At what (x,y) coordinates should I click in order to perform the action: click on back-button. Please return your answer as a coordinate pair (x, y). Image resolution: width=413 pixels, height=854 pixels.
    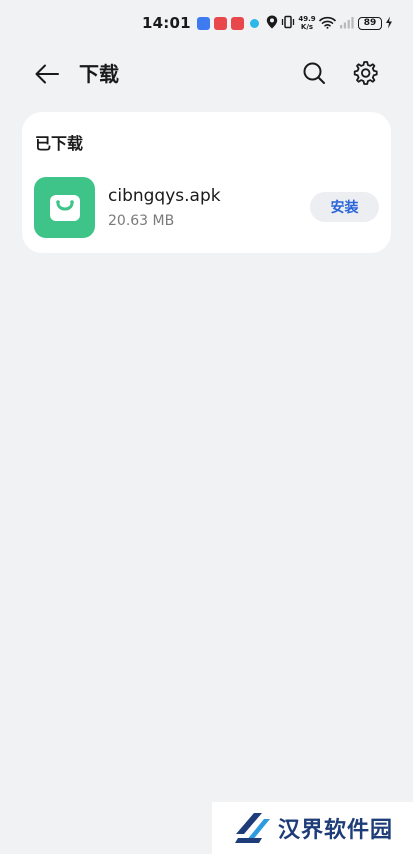
    Looking at the image, I should click on (47, 74).